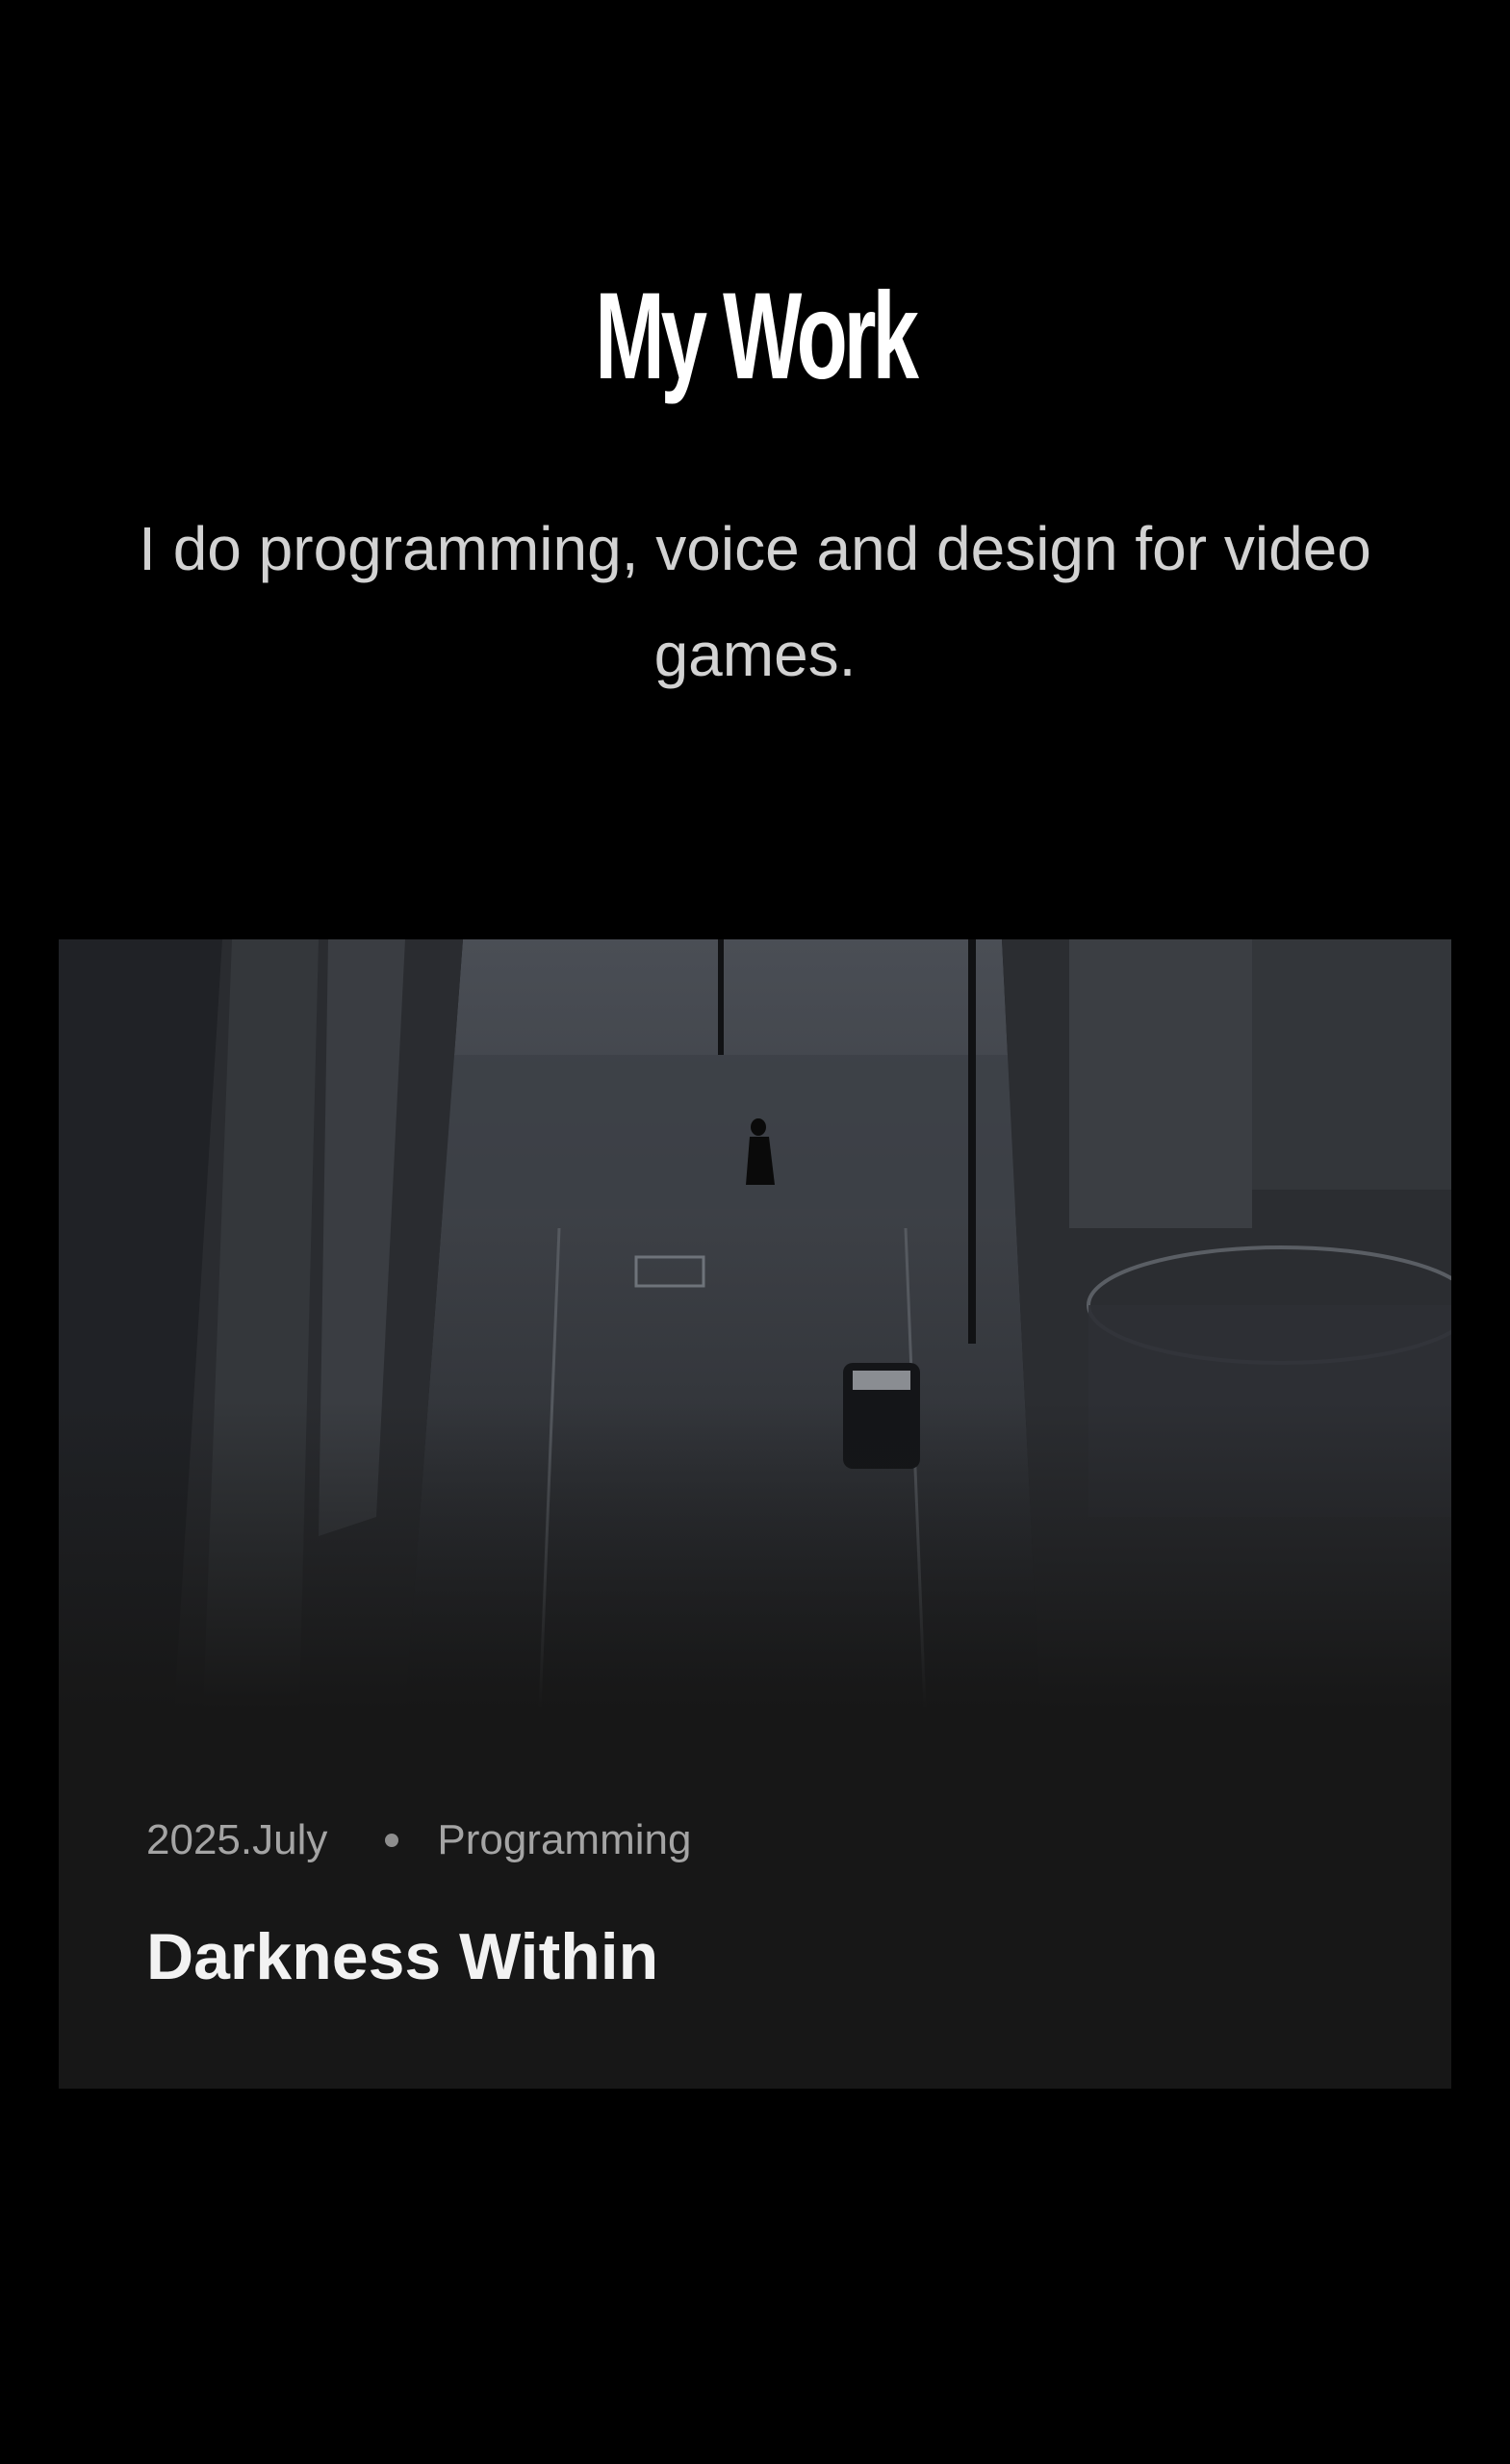 This screenshot has height=2464, width=1510. I want to click on project-category: Programming, so click(564, 1840).